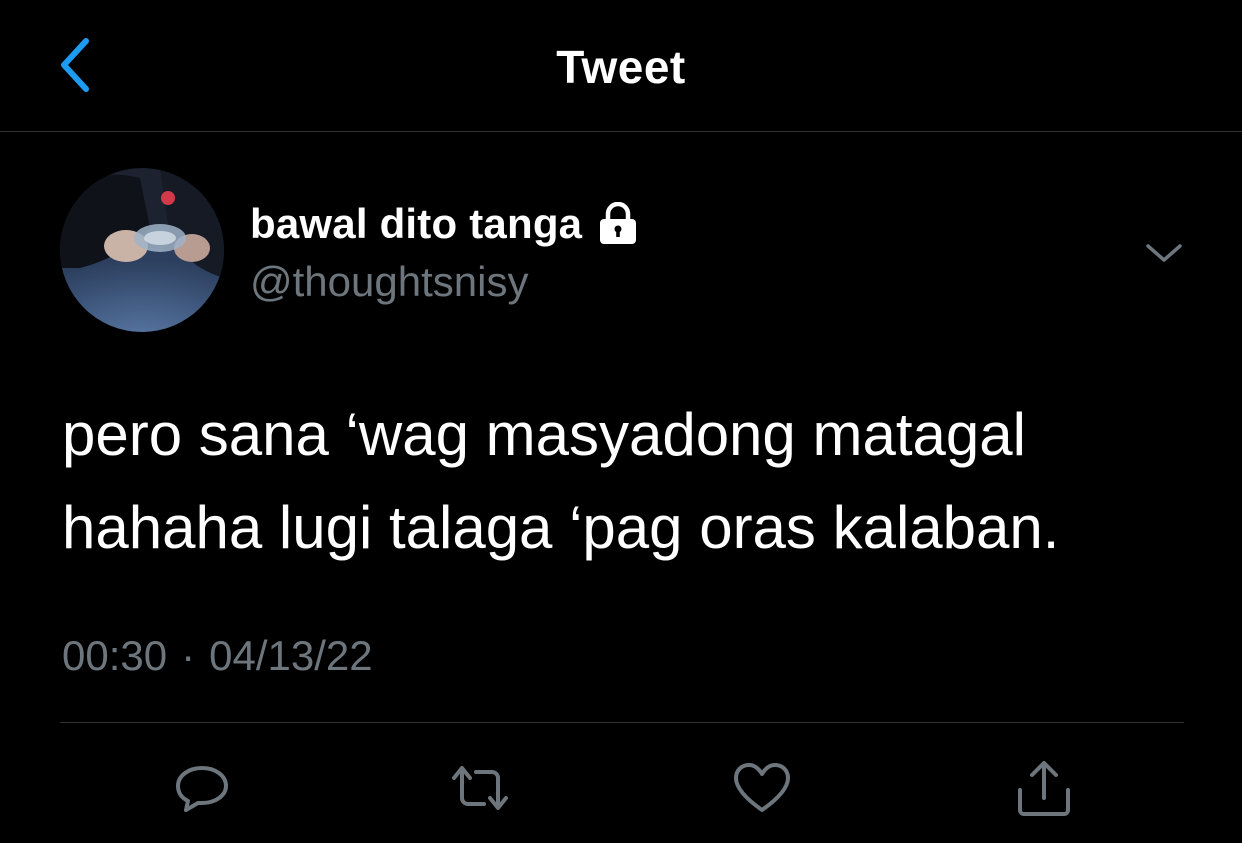 The image size is (1242, 843). What do you see at coordinates (416, 223) in the screenshot?
I see `display-name: bawal dito tanga` at bounding box center [416, 223].